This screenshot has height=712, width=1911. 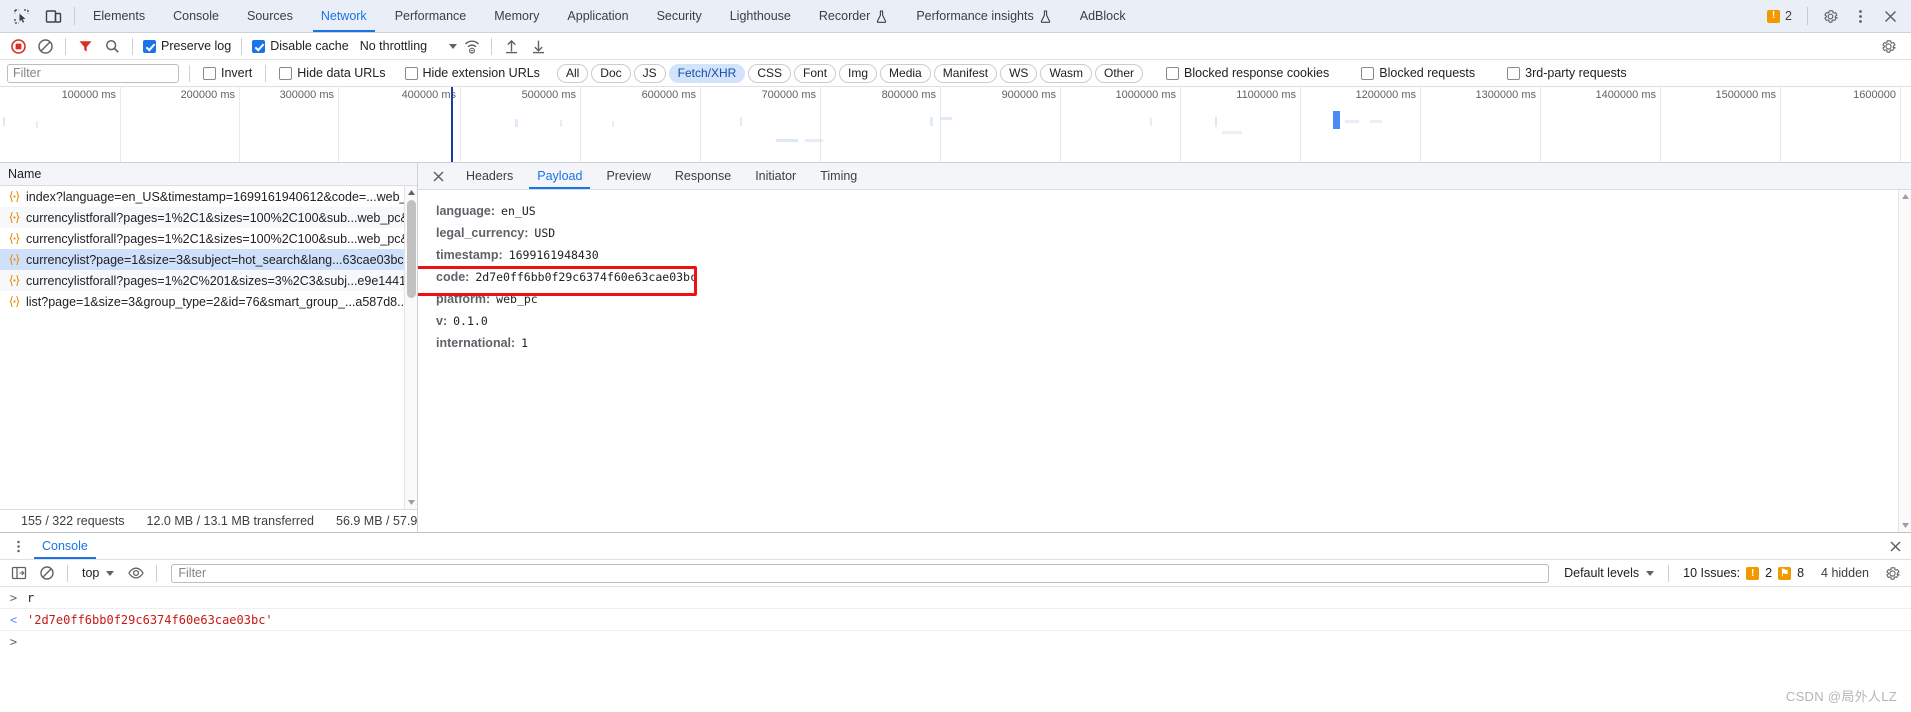 I want to click on record-stop-icon, so click(x=18, y=46).